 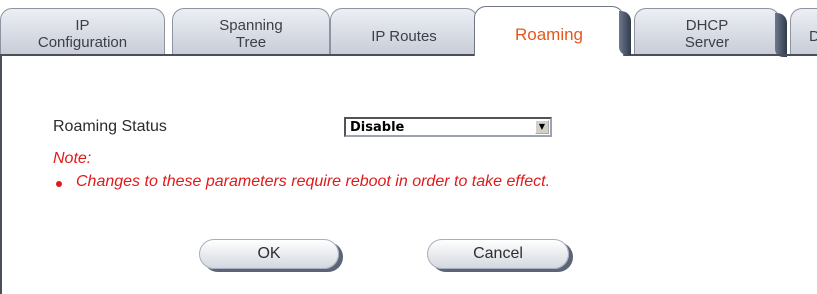 What do you see at coordinates (251, 34) in the screenshot?
I see `tab-label: Spanning Tree` at bounding box center [251, 34].